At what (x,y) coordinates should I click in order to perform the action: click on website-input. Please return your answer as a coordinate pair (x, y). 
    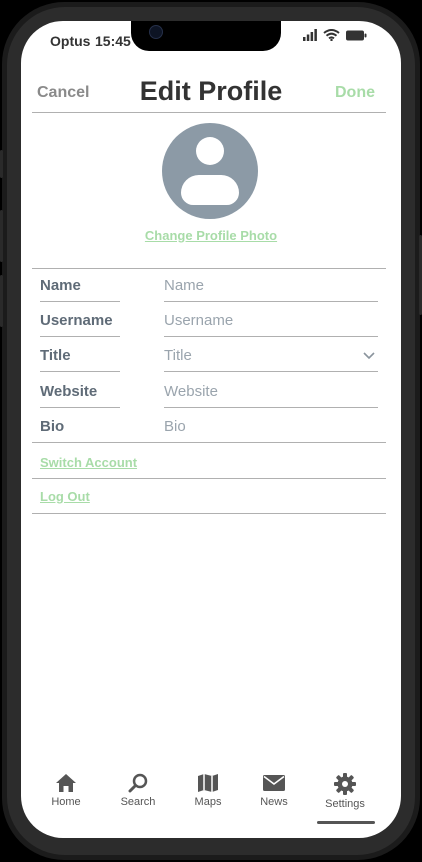
    Looking at the image, I should click on (270, 391).